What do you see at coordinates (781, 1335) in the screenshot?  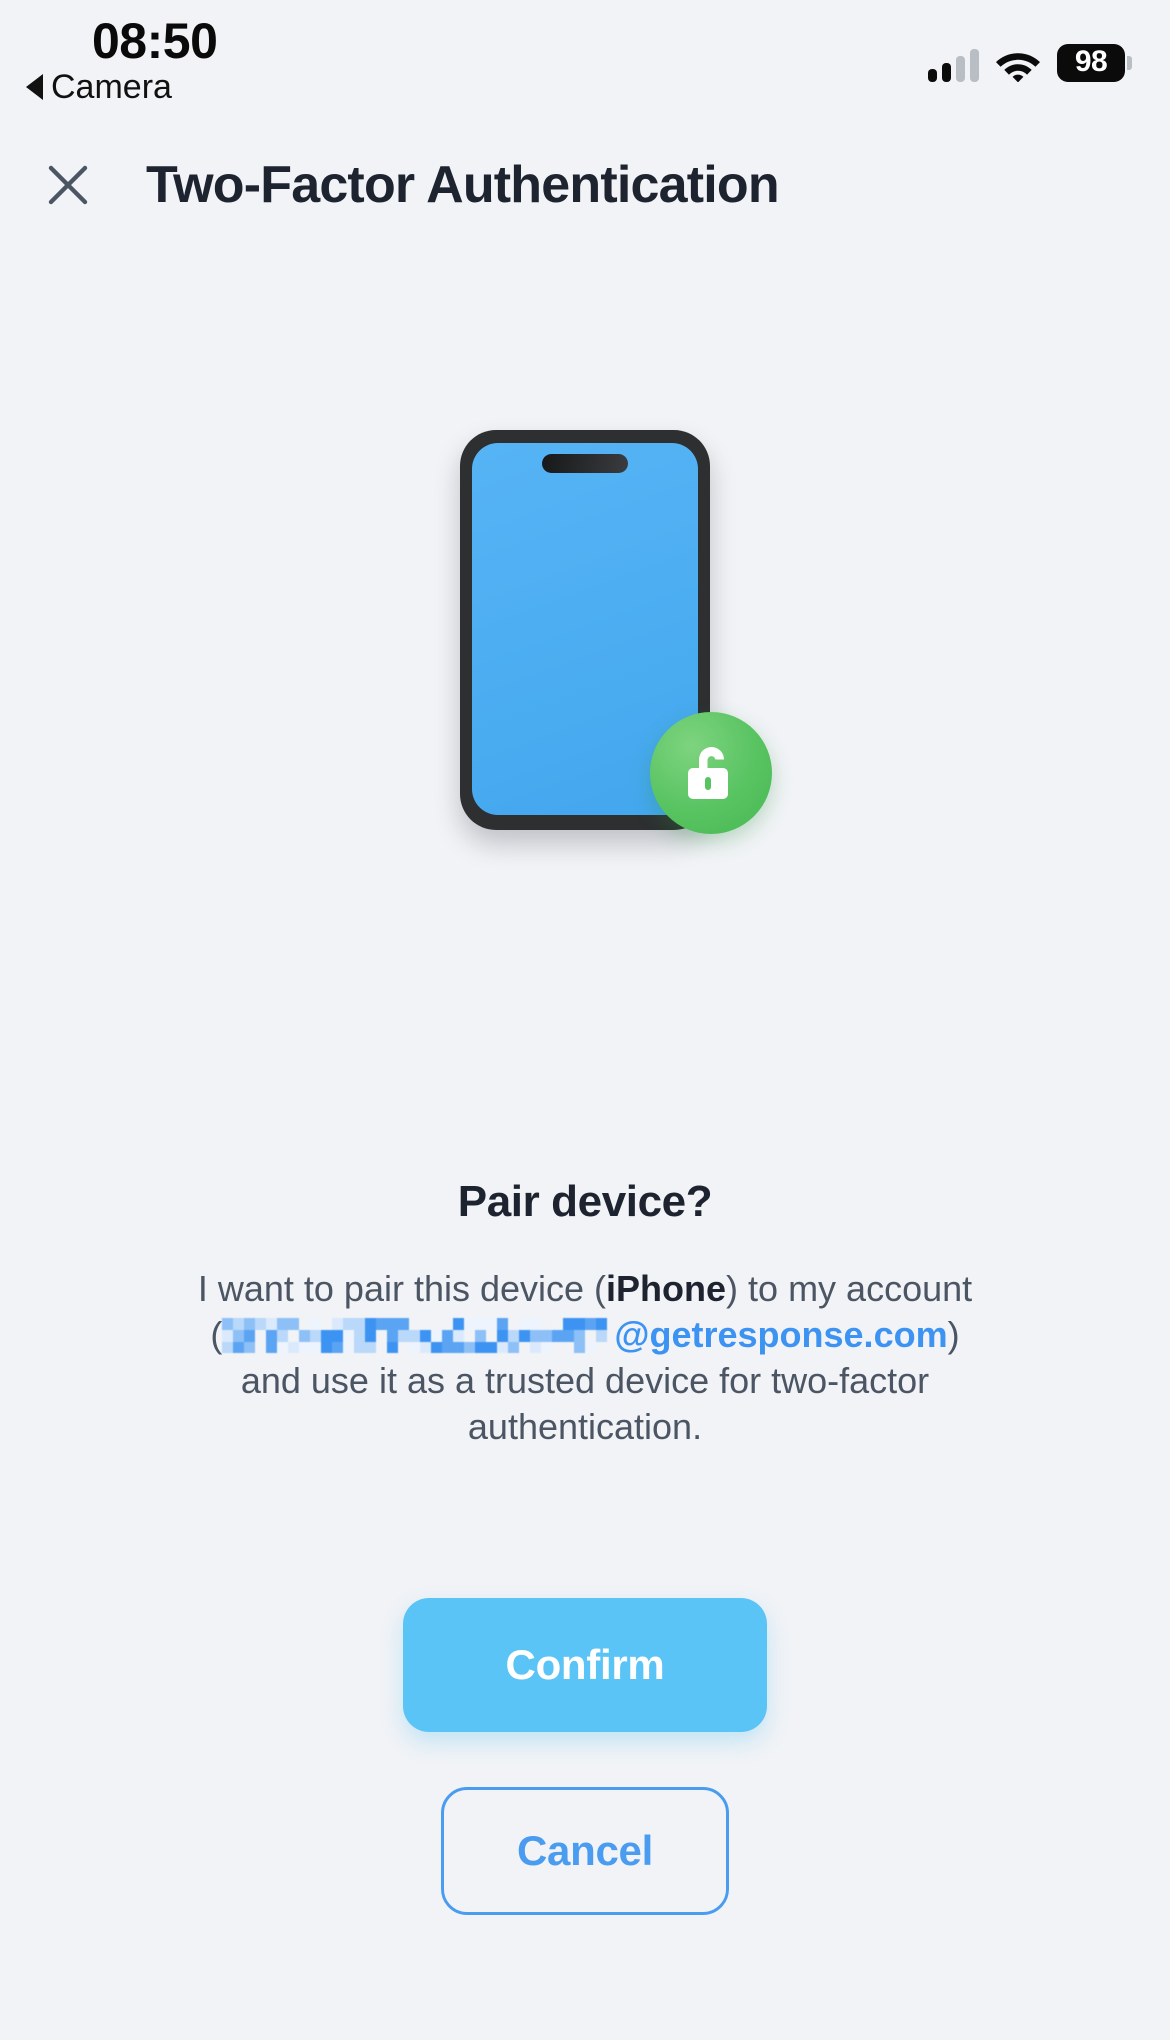 I see `email-domain: @getresponse.com` at bounding box center [781, 1335].